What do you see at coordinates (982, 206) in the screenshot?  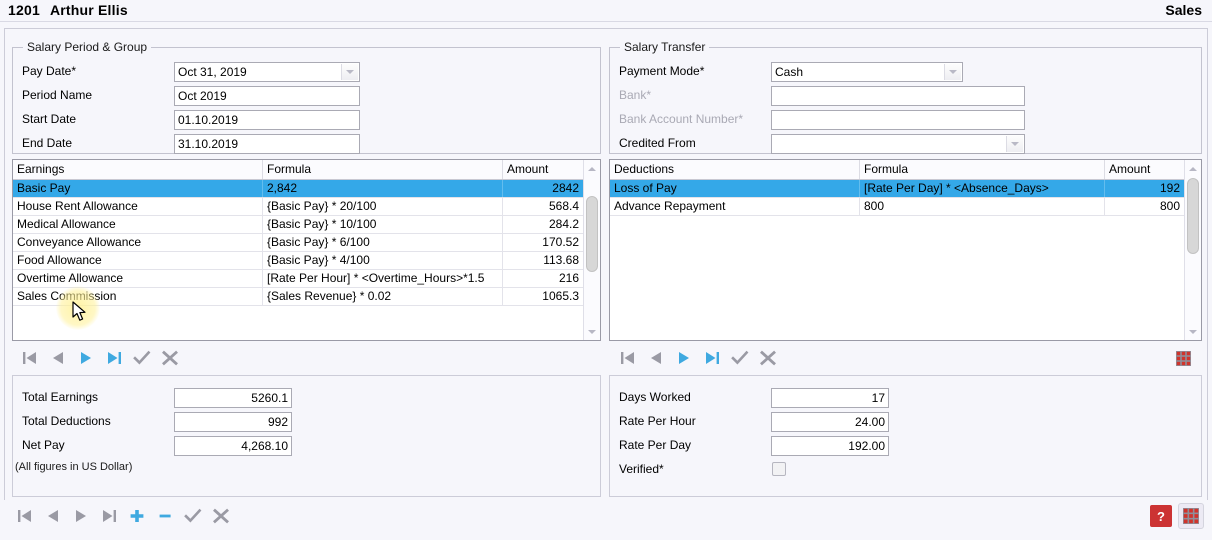 I see `cell-formula: 800` at bounding box center [982, 206].